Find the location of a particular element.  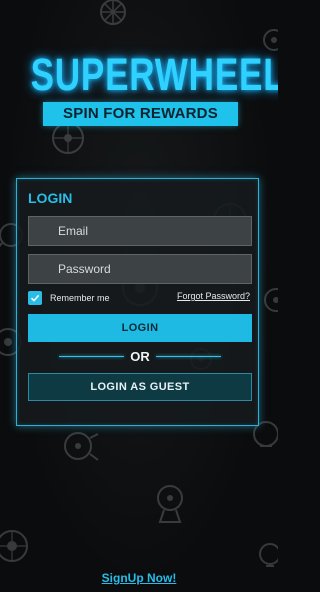

brand-subtitle: SPIN FOR REWARDS is located at coordinates (140, 114).